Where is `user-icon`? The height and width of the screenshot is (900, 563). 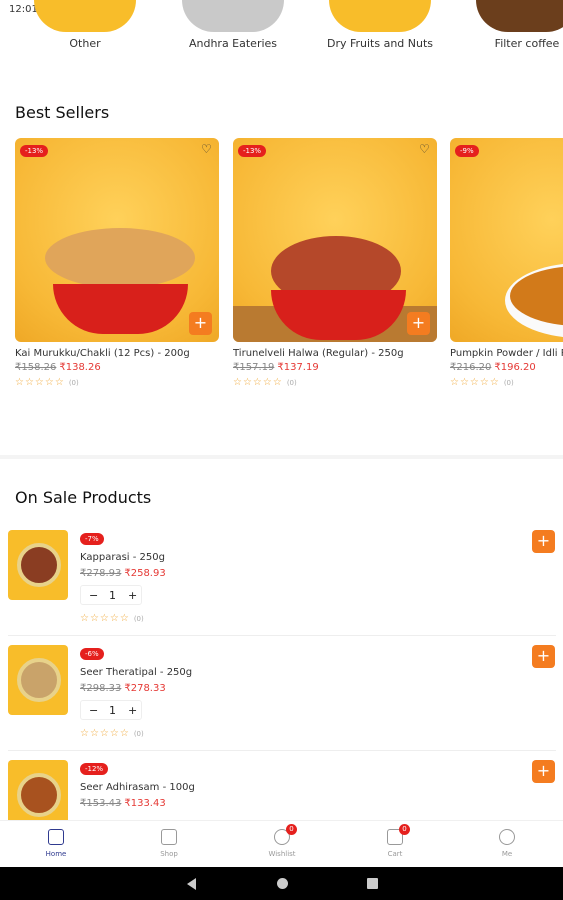
user-icon is located at coordinates (507, 837).